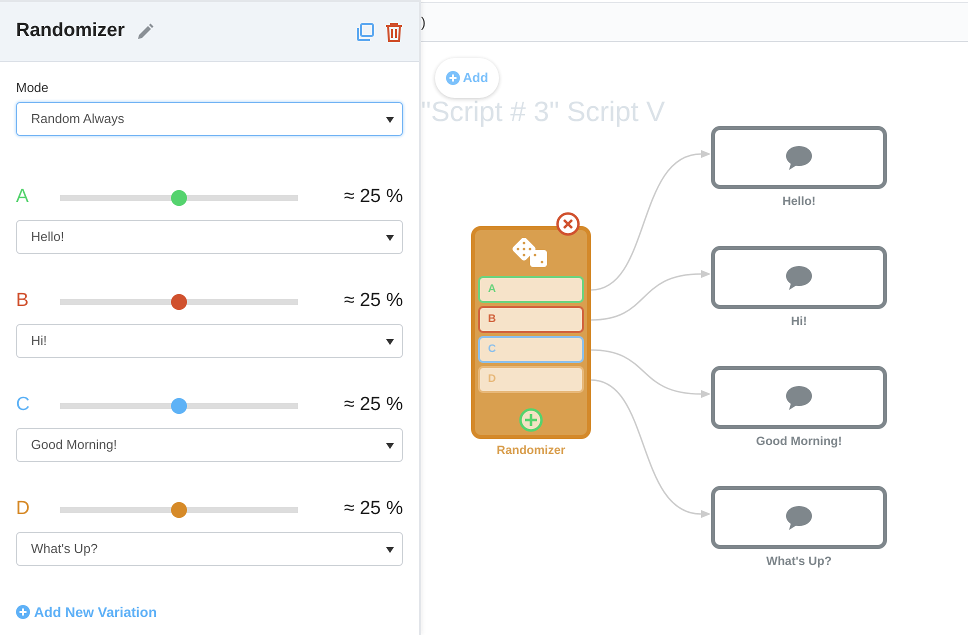  Describe the element at coordinates (799, 561) in the screenshot. I see `node-label: What's Up?` at that location.